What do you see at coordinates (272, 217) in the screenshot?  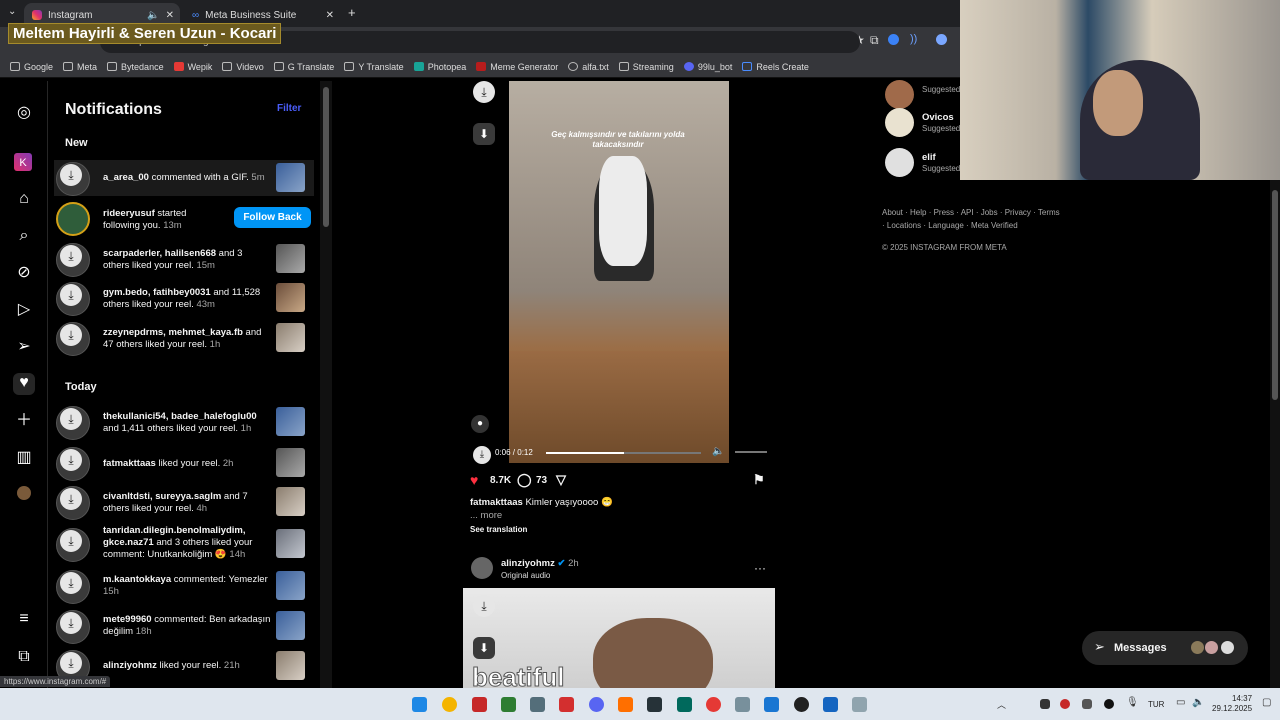 I see `follow-back-button: Follow Back` at bounding box center [272, 217].